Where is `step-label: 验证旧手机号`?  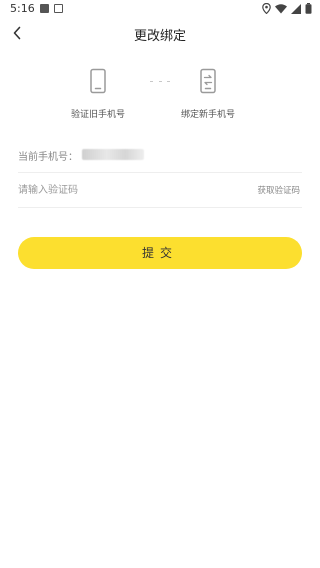
step-label: 验证旧手机号 is located at coordinates (97, 115).